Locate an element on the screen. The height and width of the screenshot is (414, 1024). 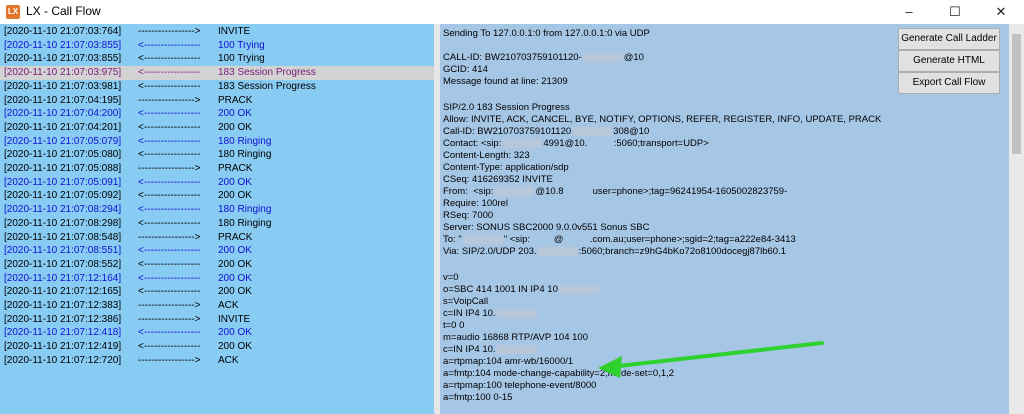
row-message: INVITE is located at coordinates (234, 319).